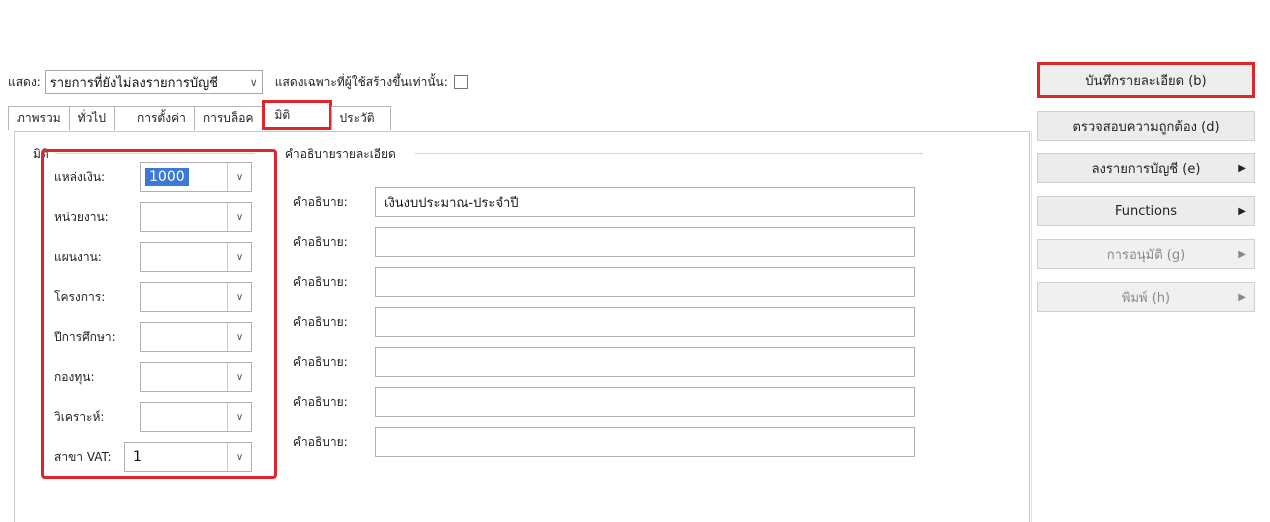 The width and height of the screenshot is (1270, 522). I want to click on description-input-project, so click(645, 322).